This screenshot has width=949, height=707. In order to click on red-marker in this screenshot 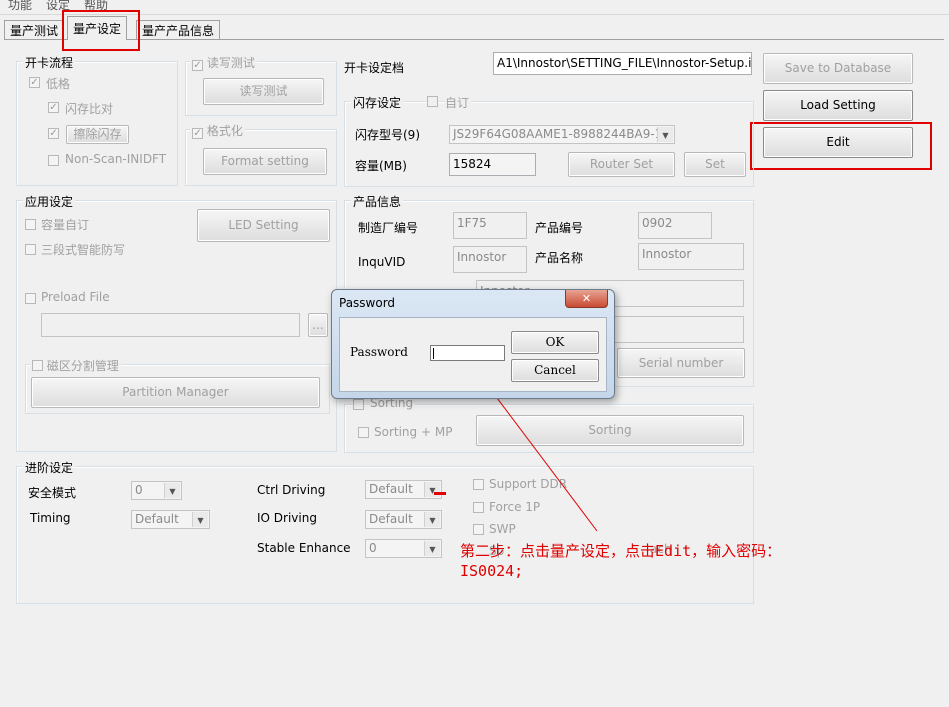, I will do `click(440, 493)`.